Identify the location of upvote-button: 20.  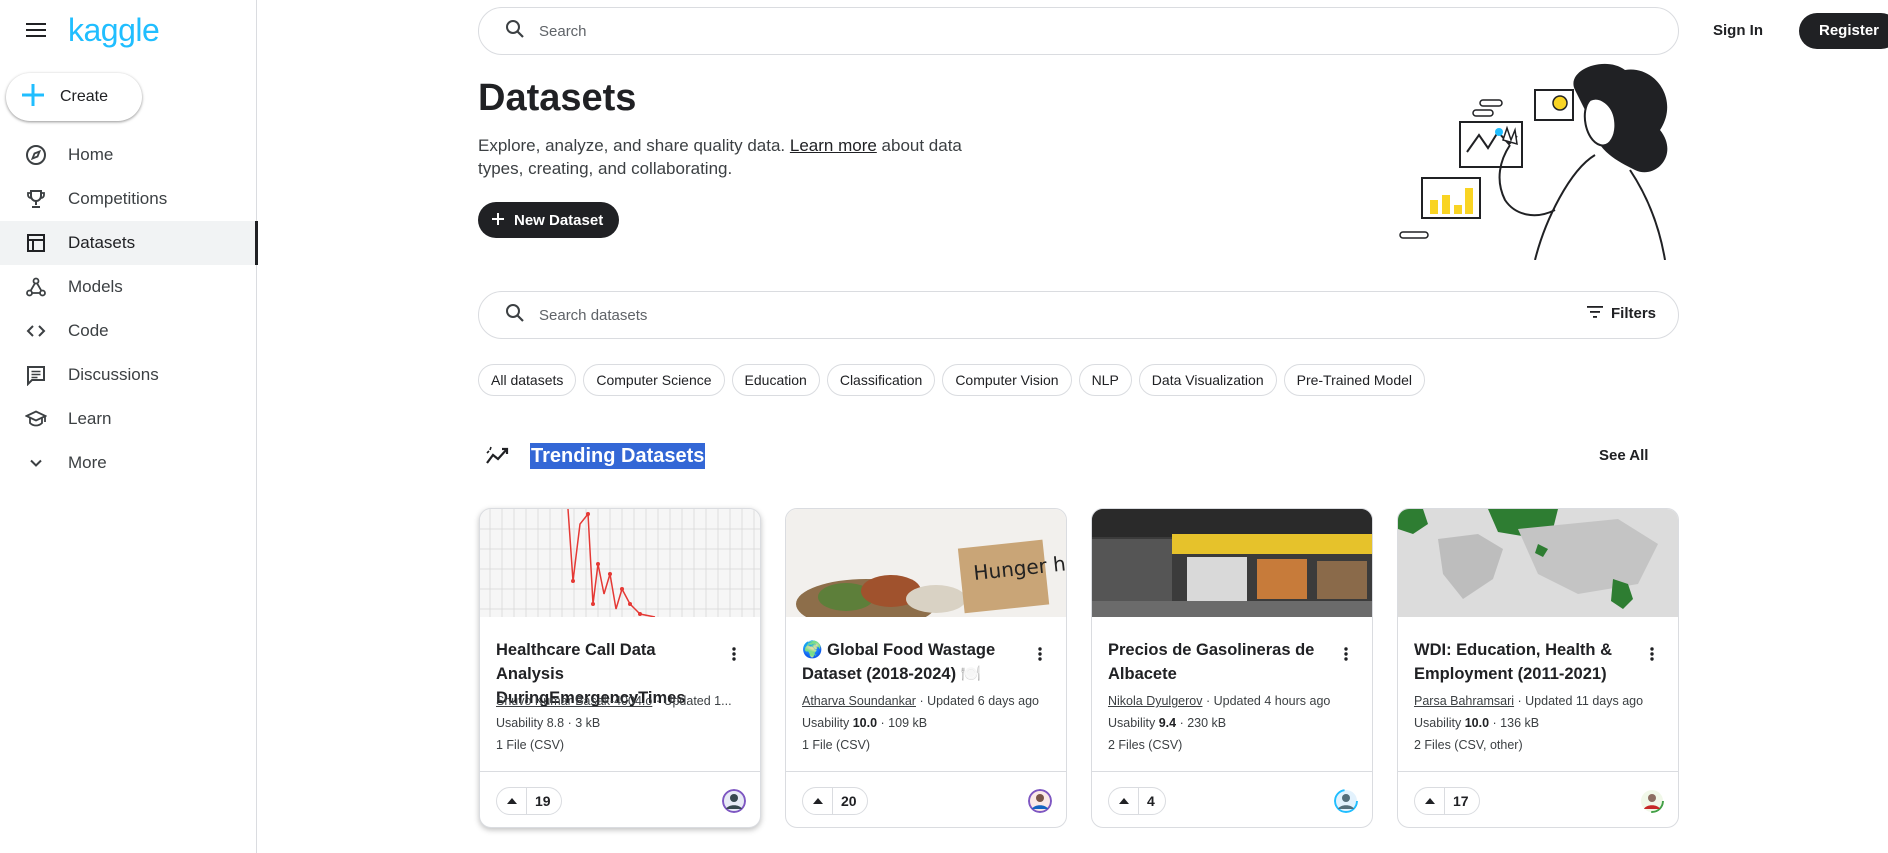
(835, 801).